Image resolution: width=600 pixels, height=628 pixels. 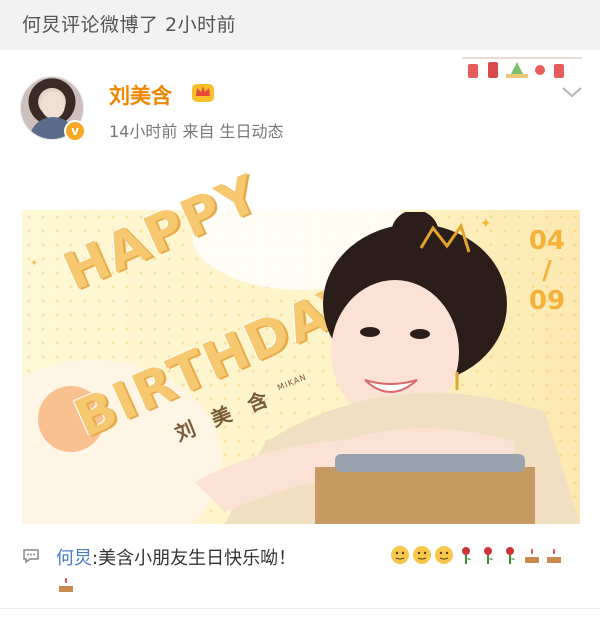 I want to click on christmas-decoration-icon, so click(x=522, y=67).